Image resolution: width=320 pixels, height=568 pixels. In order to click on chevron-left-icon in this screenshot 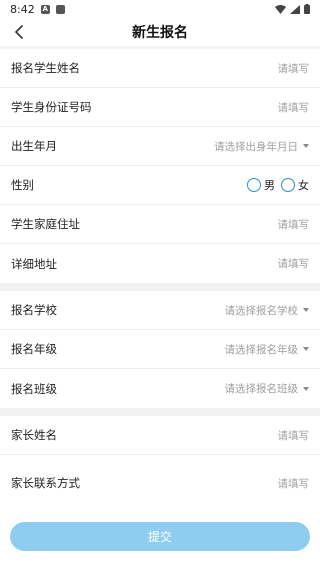, I will do `click(19, 32)`.